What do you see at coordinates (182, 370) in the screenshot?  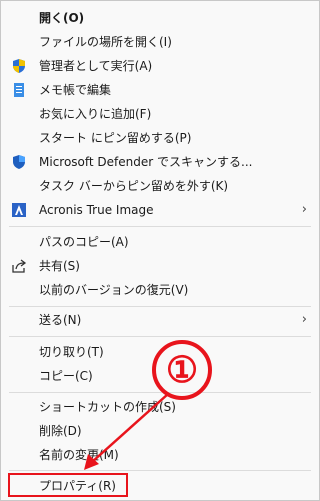 I see `annotation-number-badge: ①` at bounding box center [182, 370].